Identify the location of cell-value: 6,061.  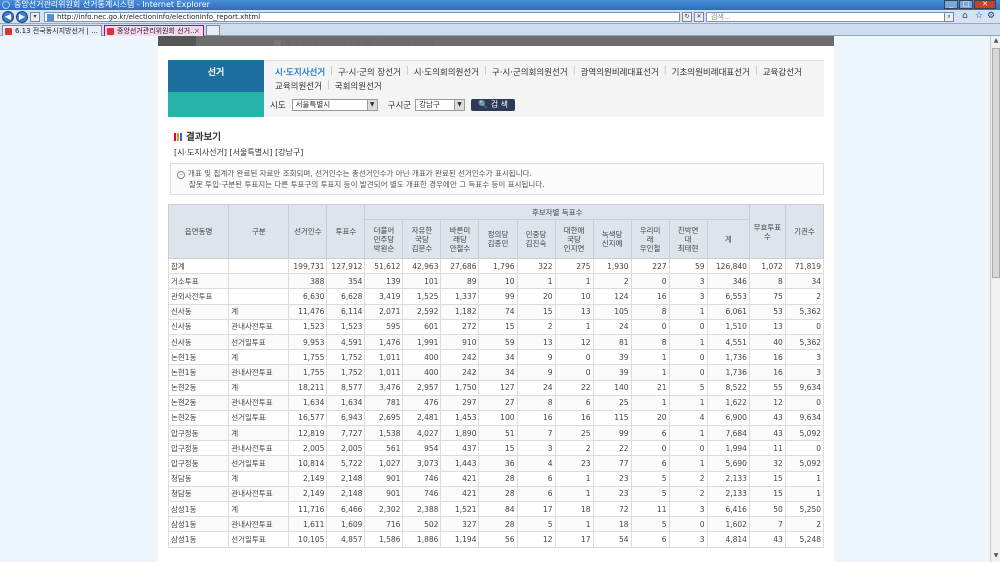
(728, 311).